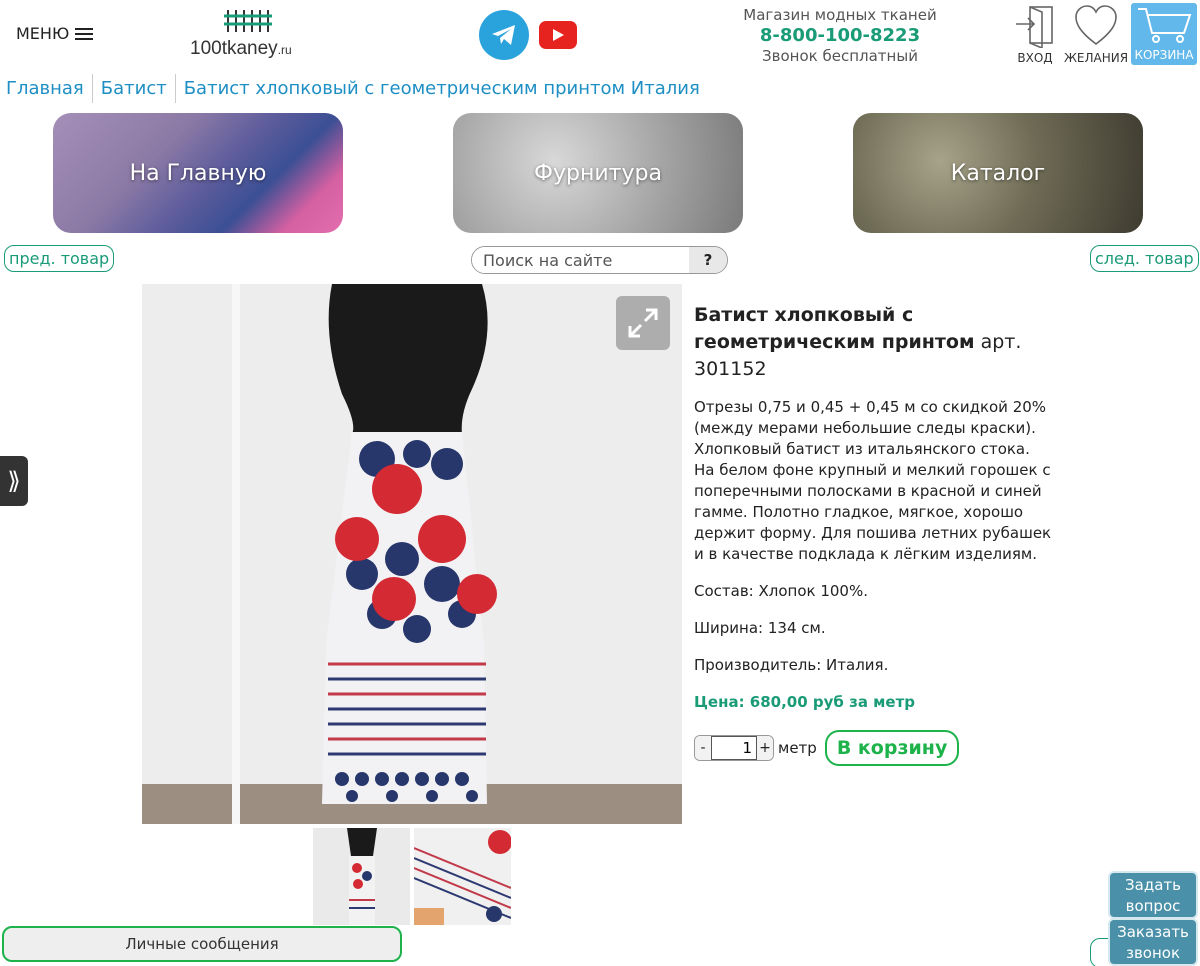 The image size is (1200, 966). I want to click on breadcrumb-category: Батист, so click(133, 88).